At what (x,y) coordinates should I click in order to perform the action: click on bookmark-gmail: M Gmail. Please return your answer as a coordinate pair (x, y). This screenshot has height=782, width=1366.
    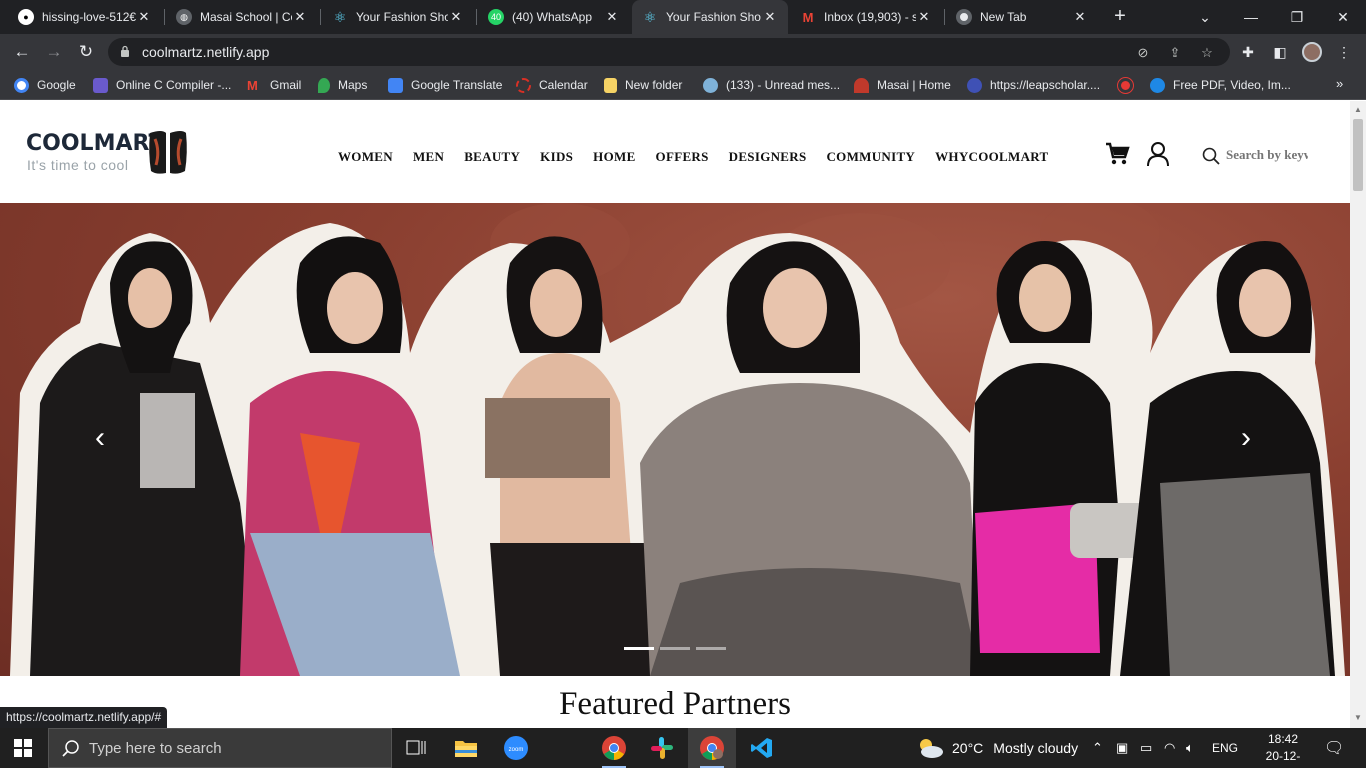
    Looking at the image, I should click on (274, 85).